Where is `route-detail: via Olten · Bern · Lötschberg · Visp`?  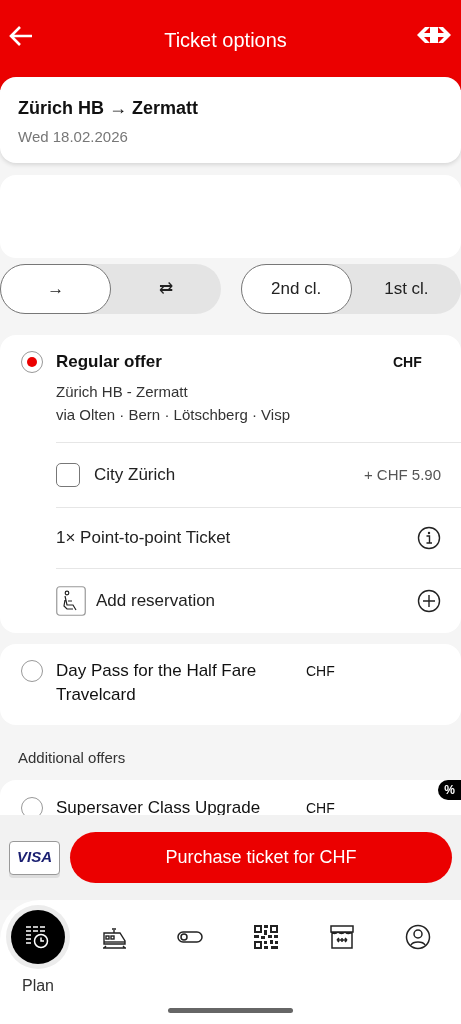
route-detail: via Olten · Bern · Lötschberg · Visp is located at coordinates (173, 415).